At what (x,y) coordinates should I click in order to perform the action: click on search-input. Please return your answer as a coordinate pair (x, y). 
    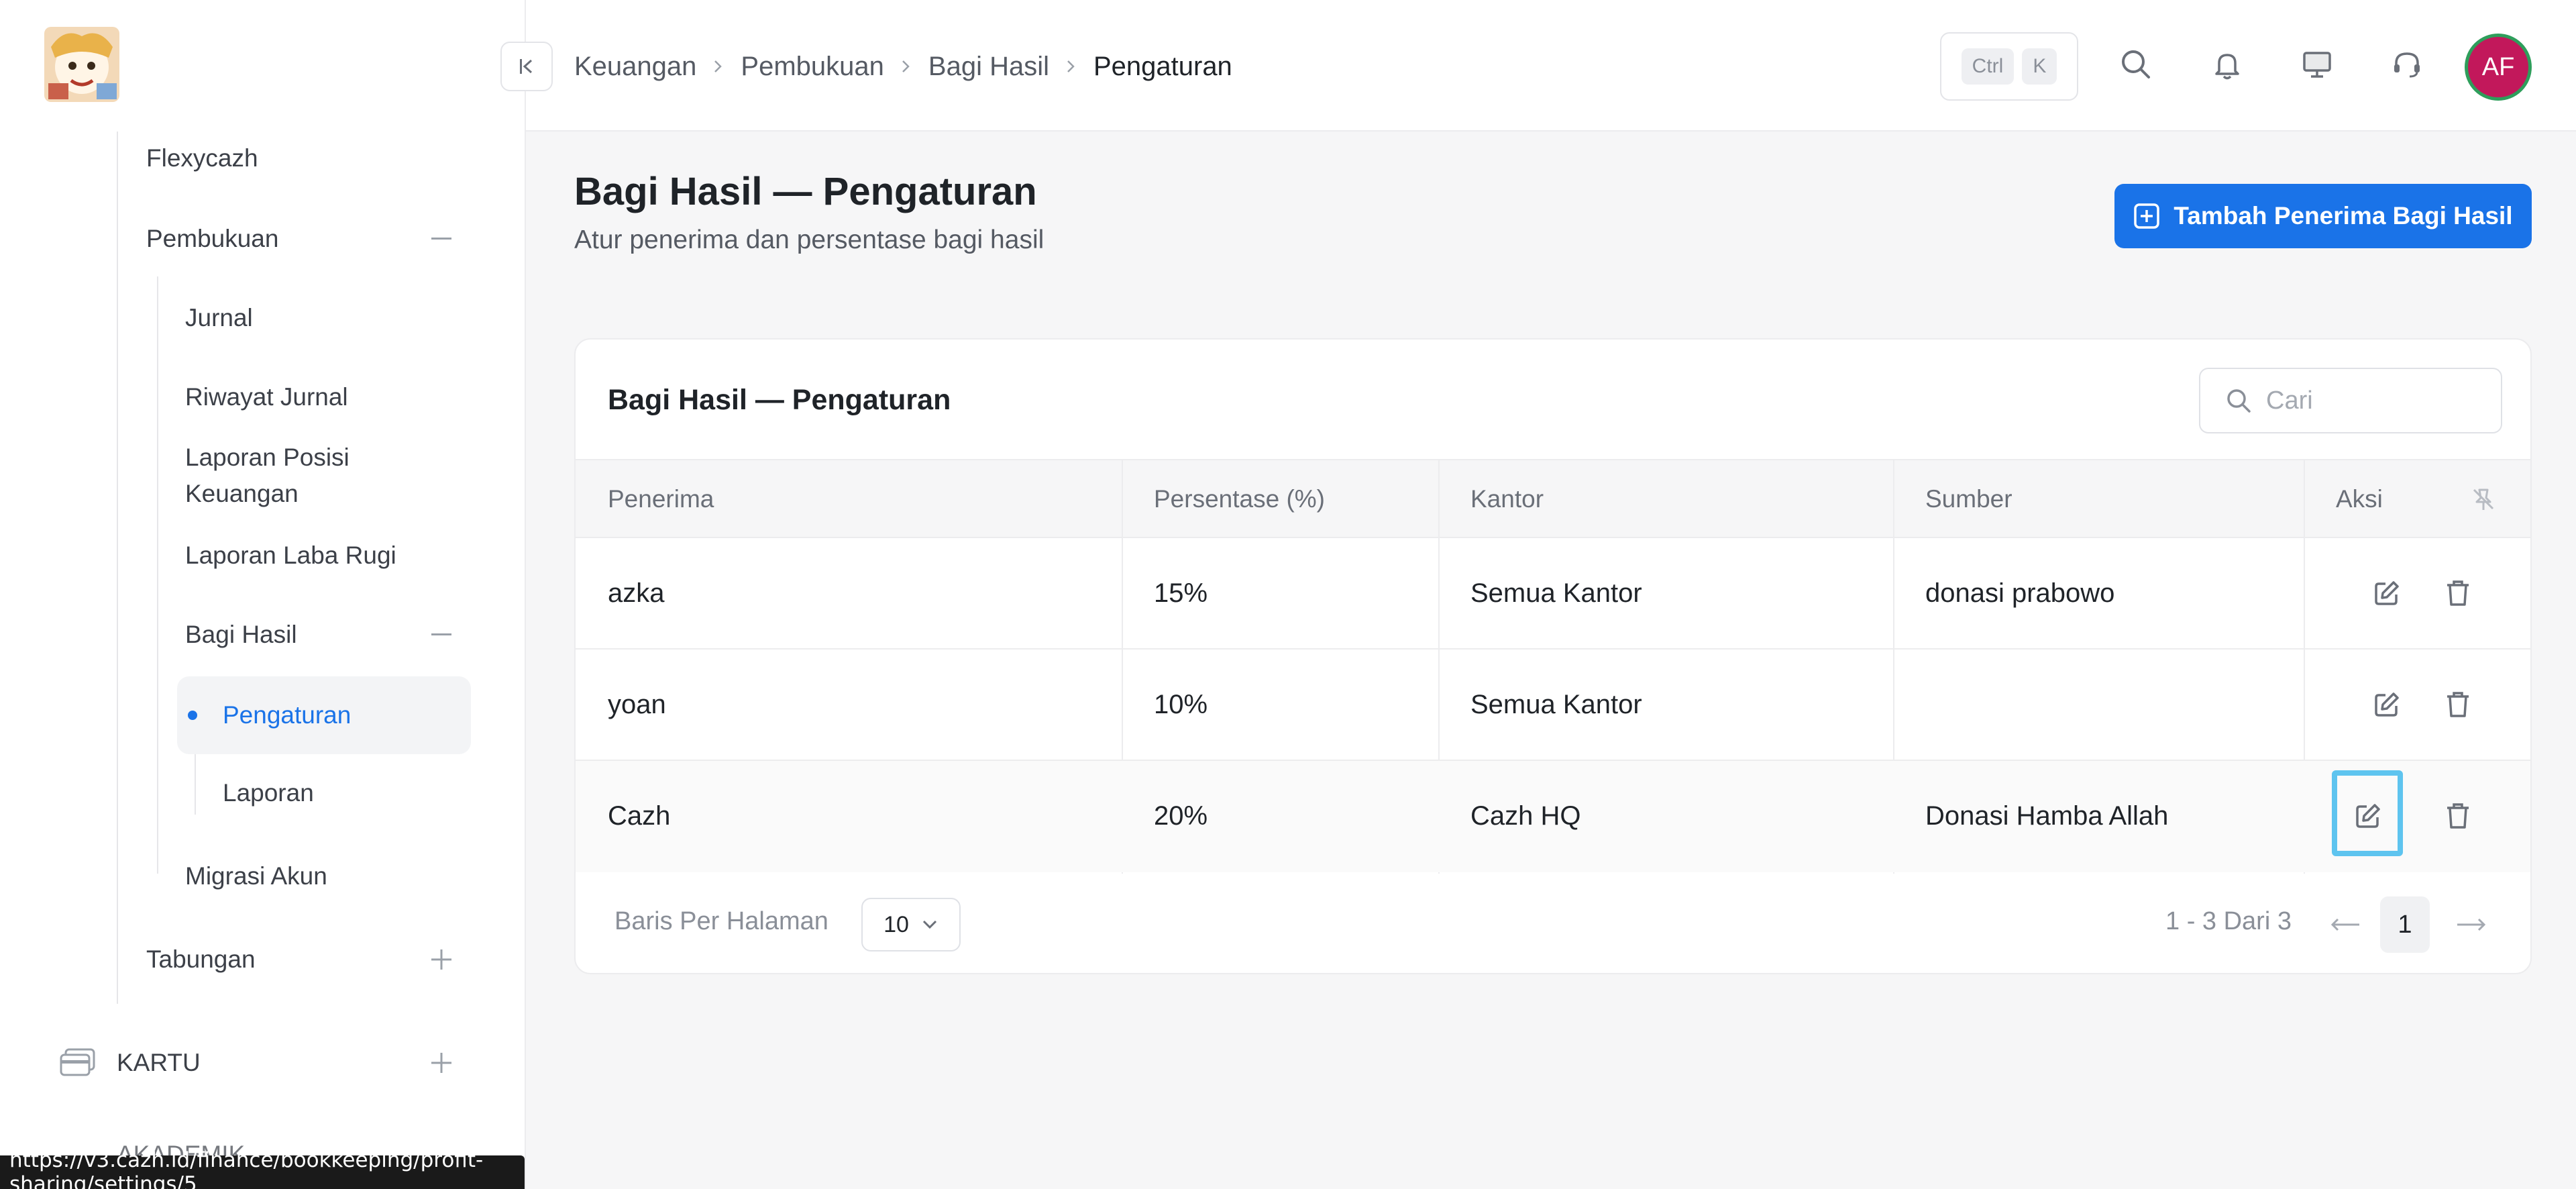
    Looking at the image, I should click on (2376, 400).